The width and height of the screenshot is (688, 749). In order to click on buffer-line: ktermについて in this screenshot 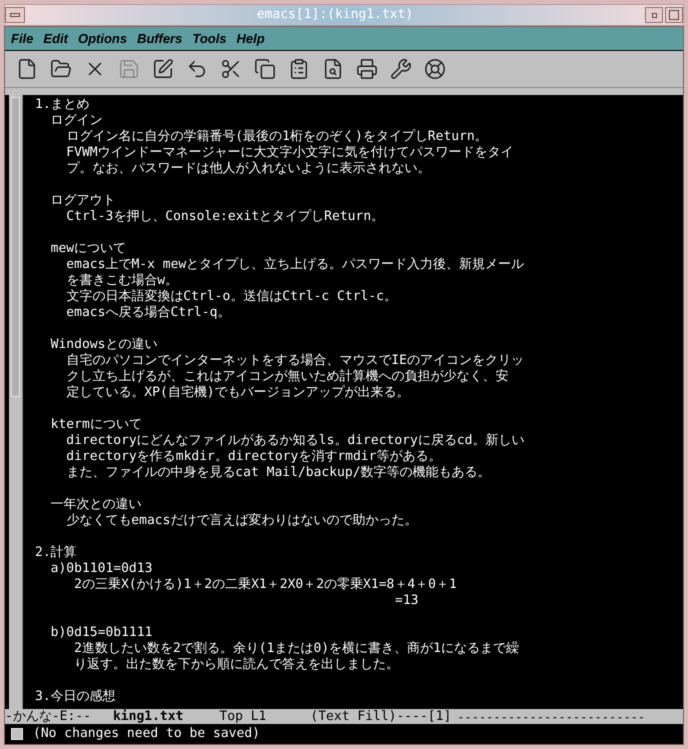, I will do `click(96, 425)`.